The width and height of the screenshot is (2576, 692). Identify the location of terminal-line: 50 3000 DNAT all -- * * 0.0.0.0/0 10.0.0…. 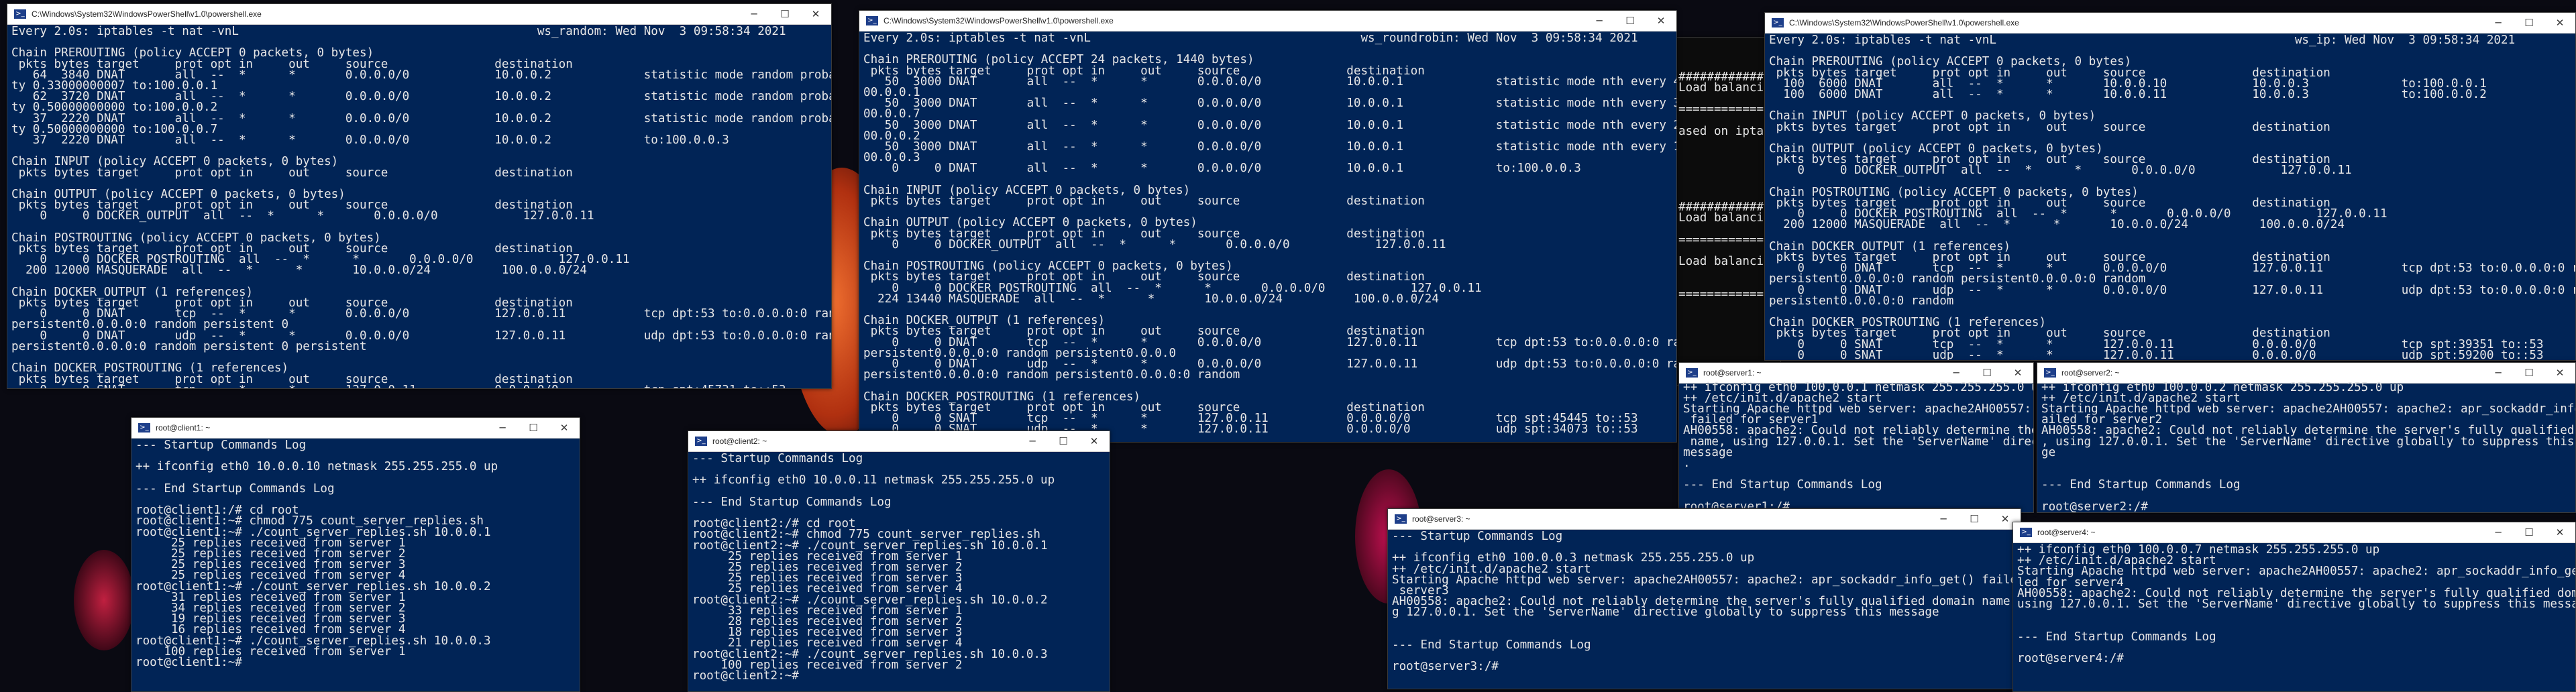
(1269, 81).